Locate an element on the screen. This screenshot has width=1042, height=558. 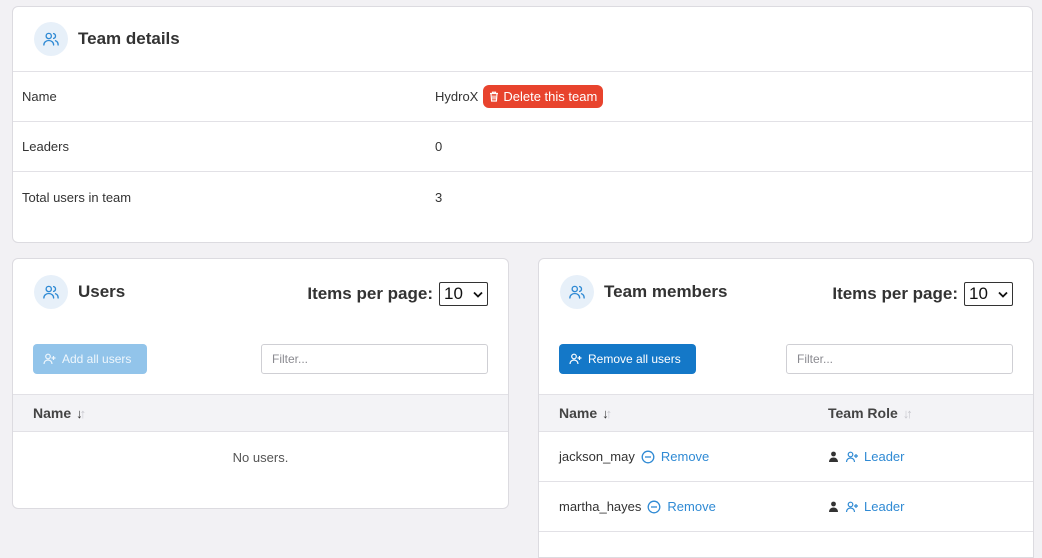
add-all-users-button: Add all users is located at coordinates (90, 359).